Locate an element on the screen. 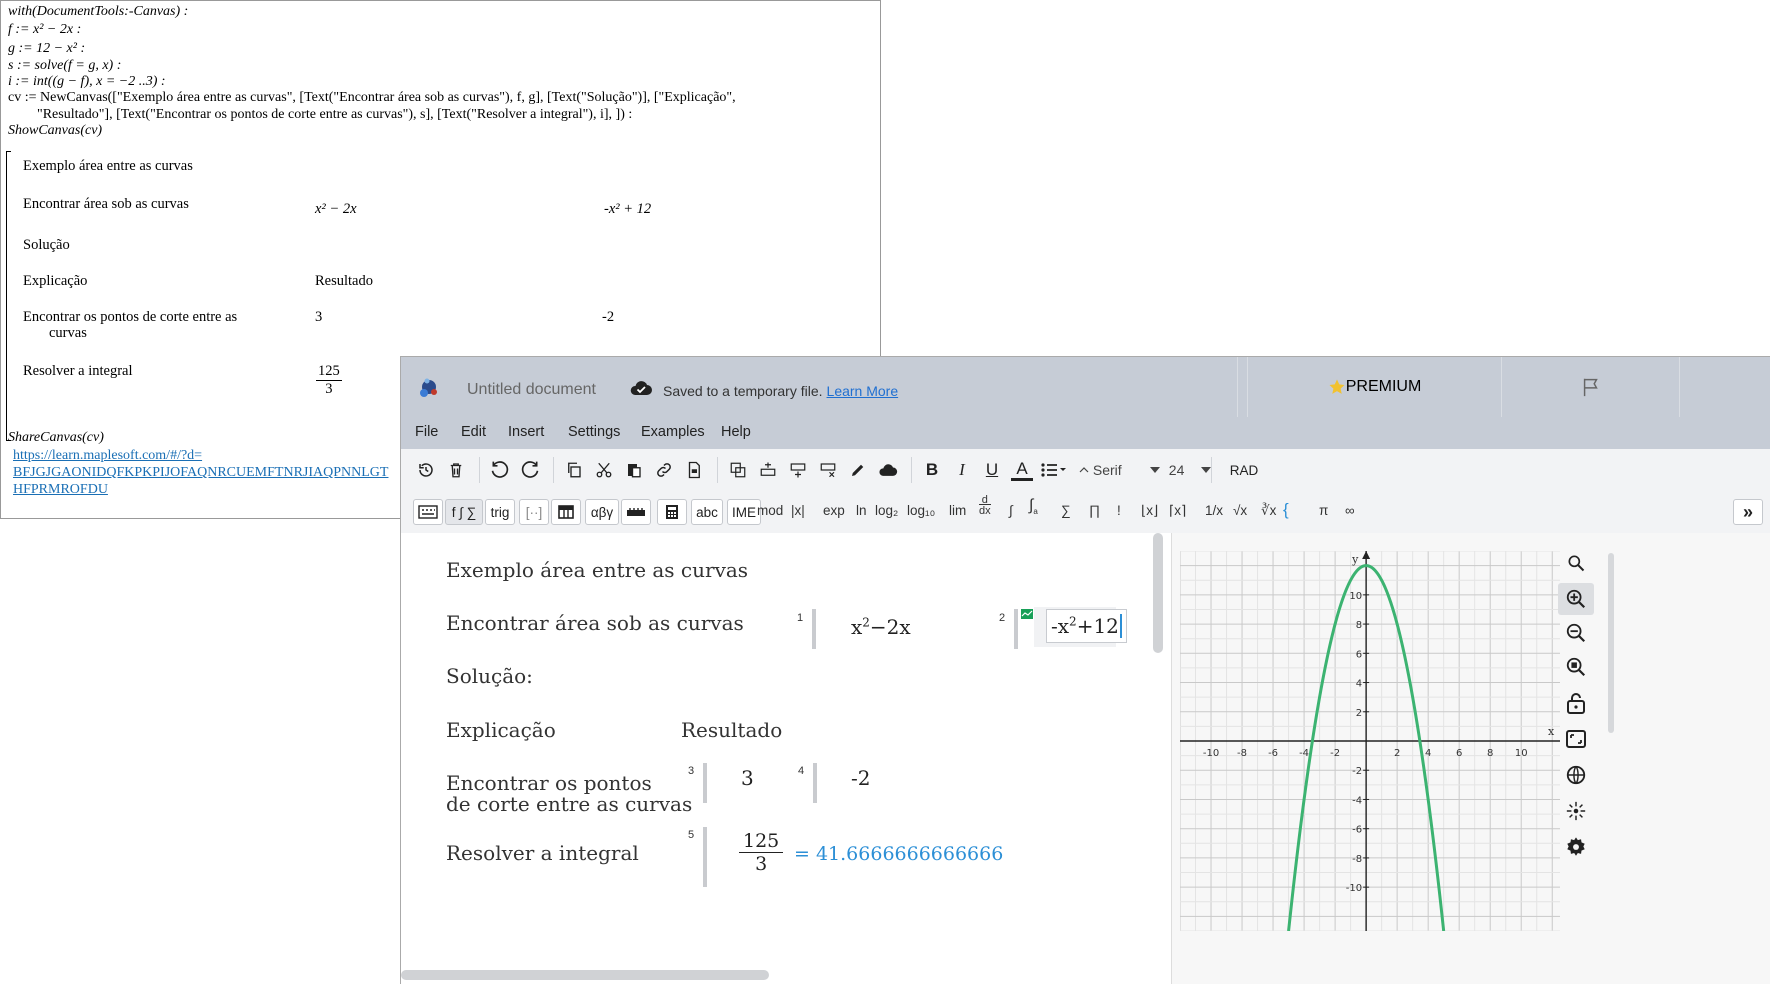 This screenshot has height=984, width=1770. center-button is located at coordinates (1576, 811).